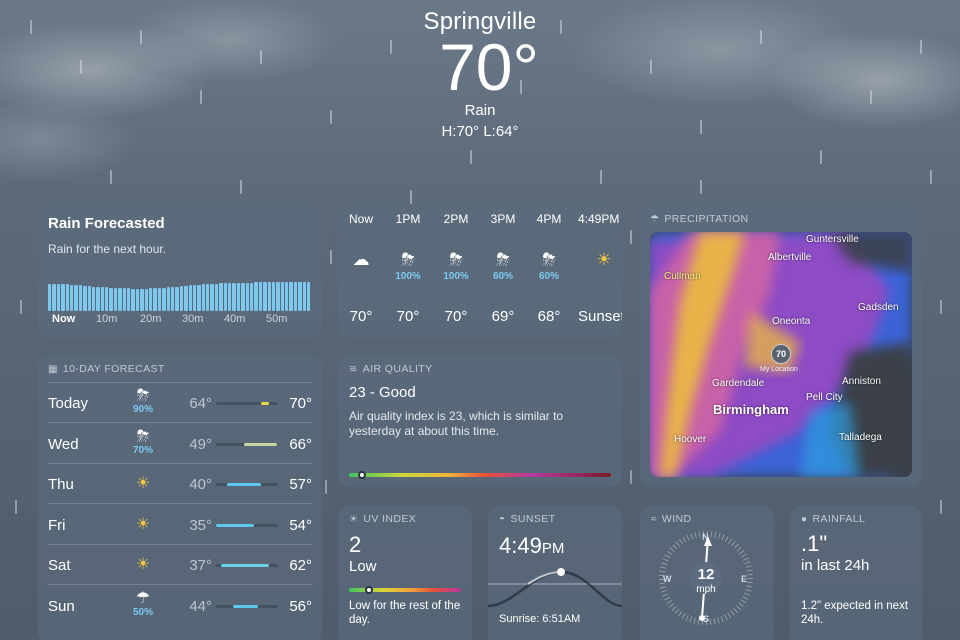 Image resolution: width=960 pixels, height=640 pixels. What do you see at coordinates (408, 276) in the screenshot?
I see `hour-precip-chance: 100%` at bounding box center [408, 276].